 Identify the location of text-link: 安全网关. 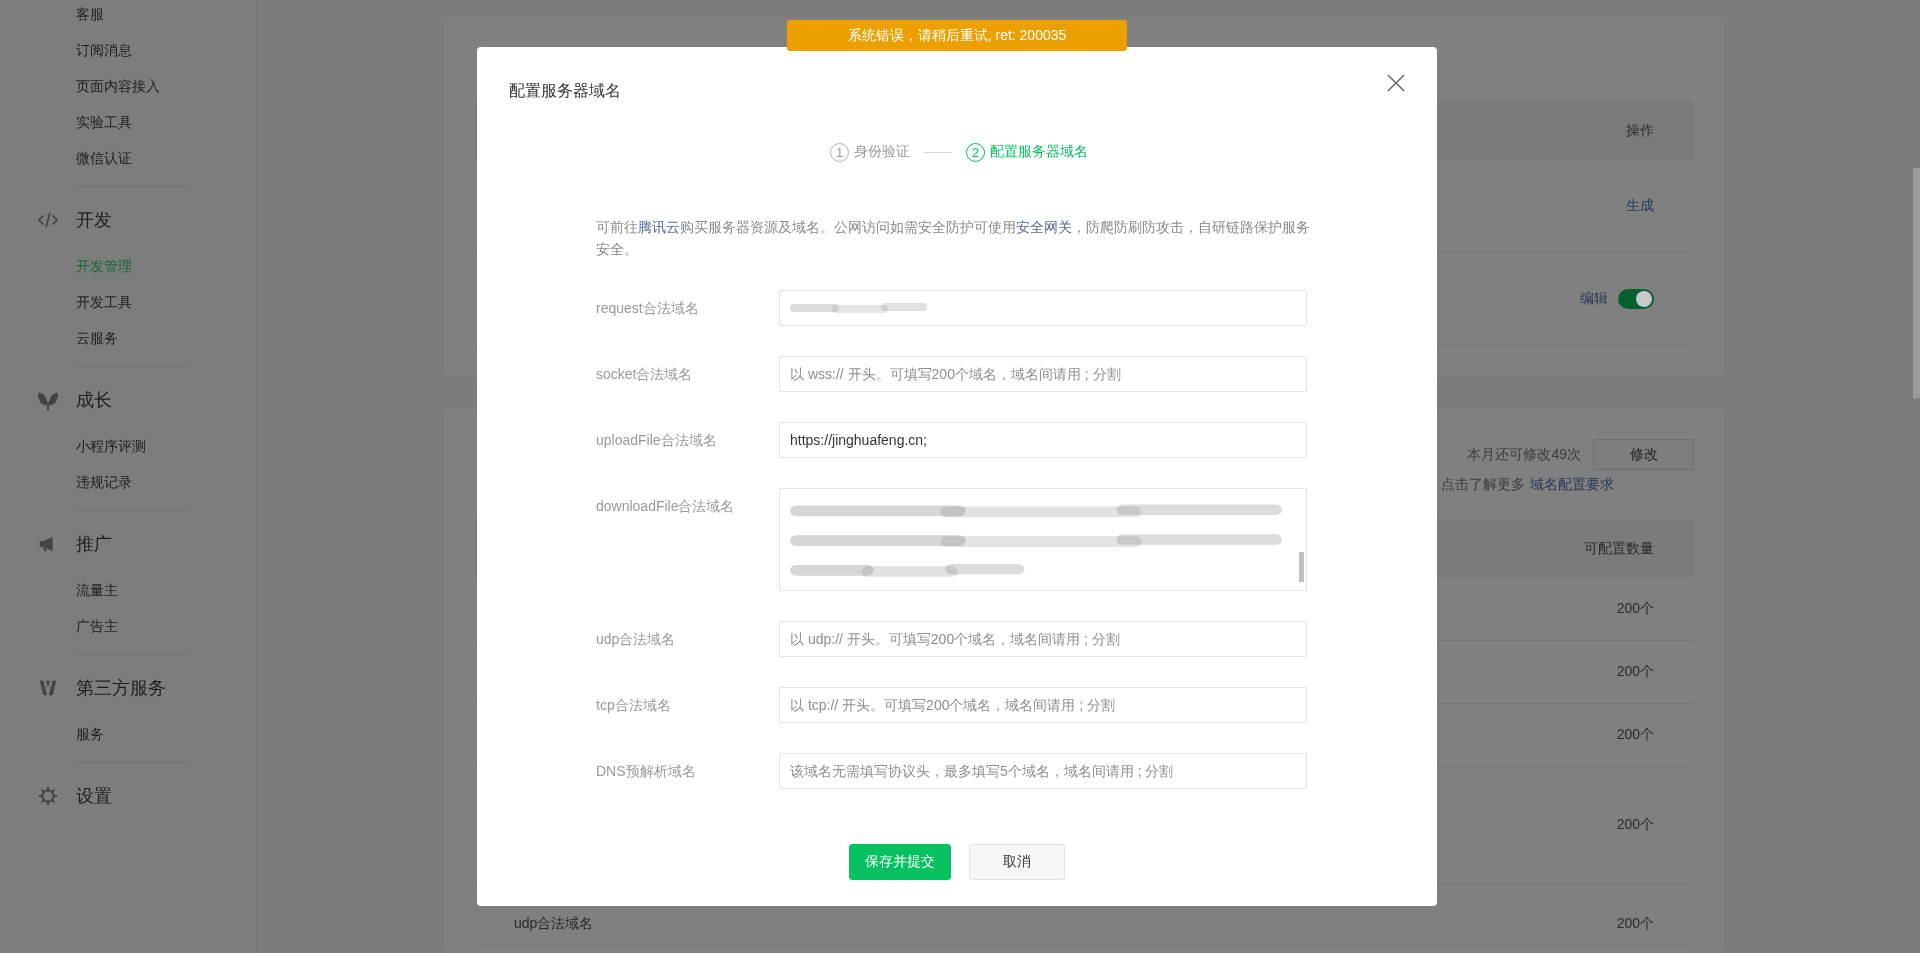
(1044, 227).